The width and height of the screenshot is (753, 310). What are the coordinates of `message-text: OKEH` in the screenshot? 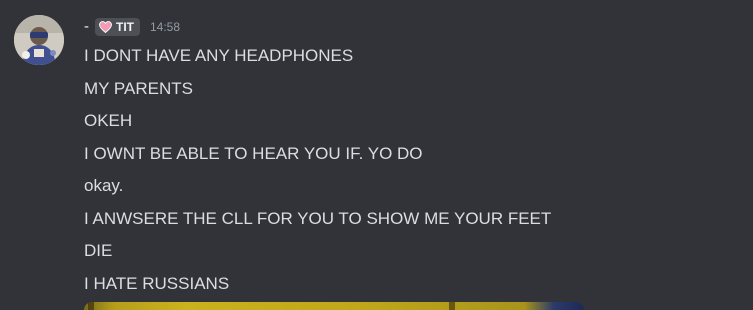 It's located at (317, 121).